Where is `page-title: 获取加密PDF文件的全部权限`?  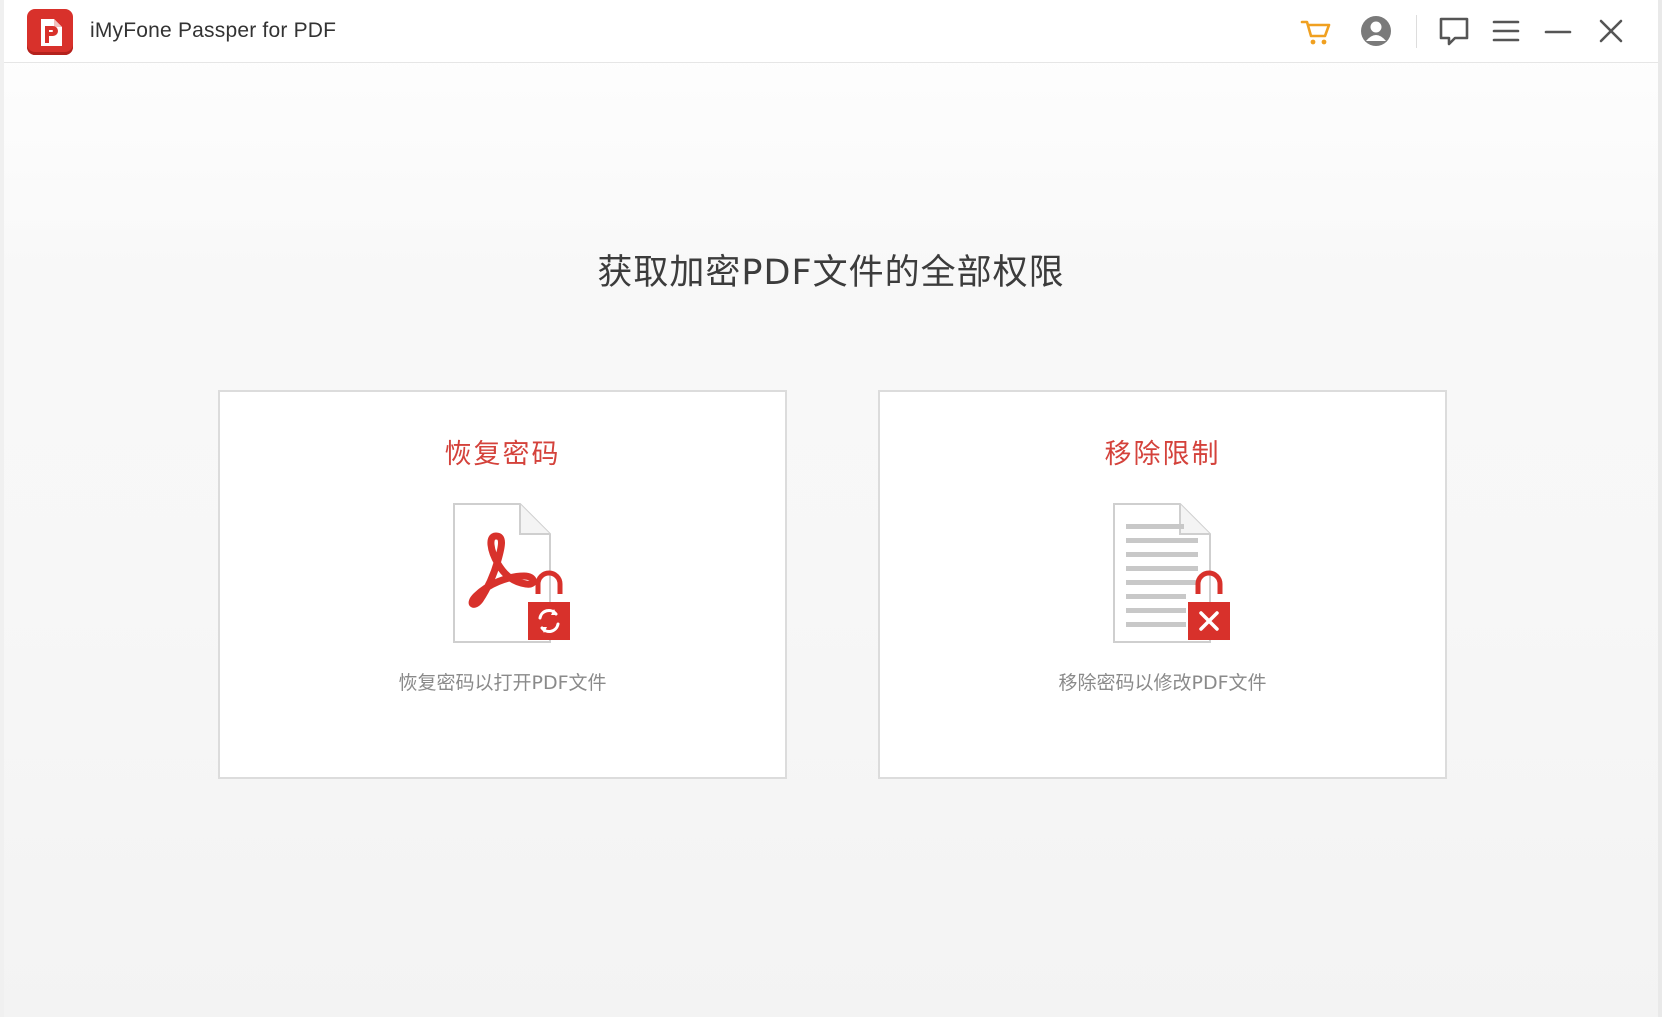
page-title: 获取加密PDF文件的全部权限 is located at coordinates (831, 273).